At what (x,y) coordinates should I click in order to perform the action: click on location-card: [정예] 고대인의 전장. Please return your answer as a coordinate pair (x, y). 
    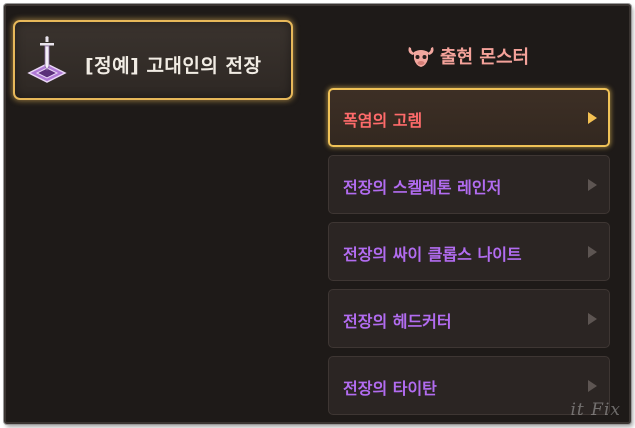
    Looking at the image, I should click on (153, 60).